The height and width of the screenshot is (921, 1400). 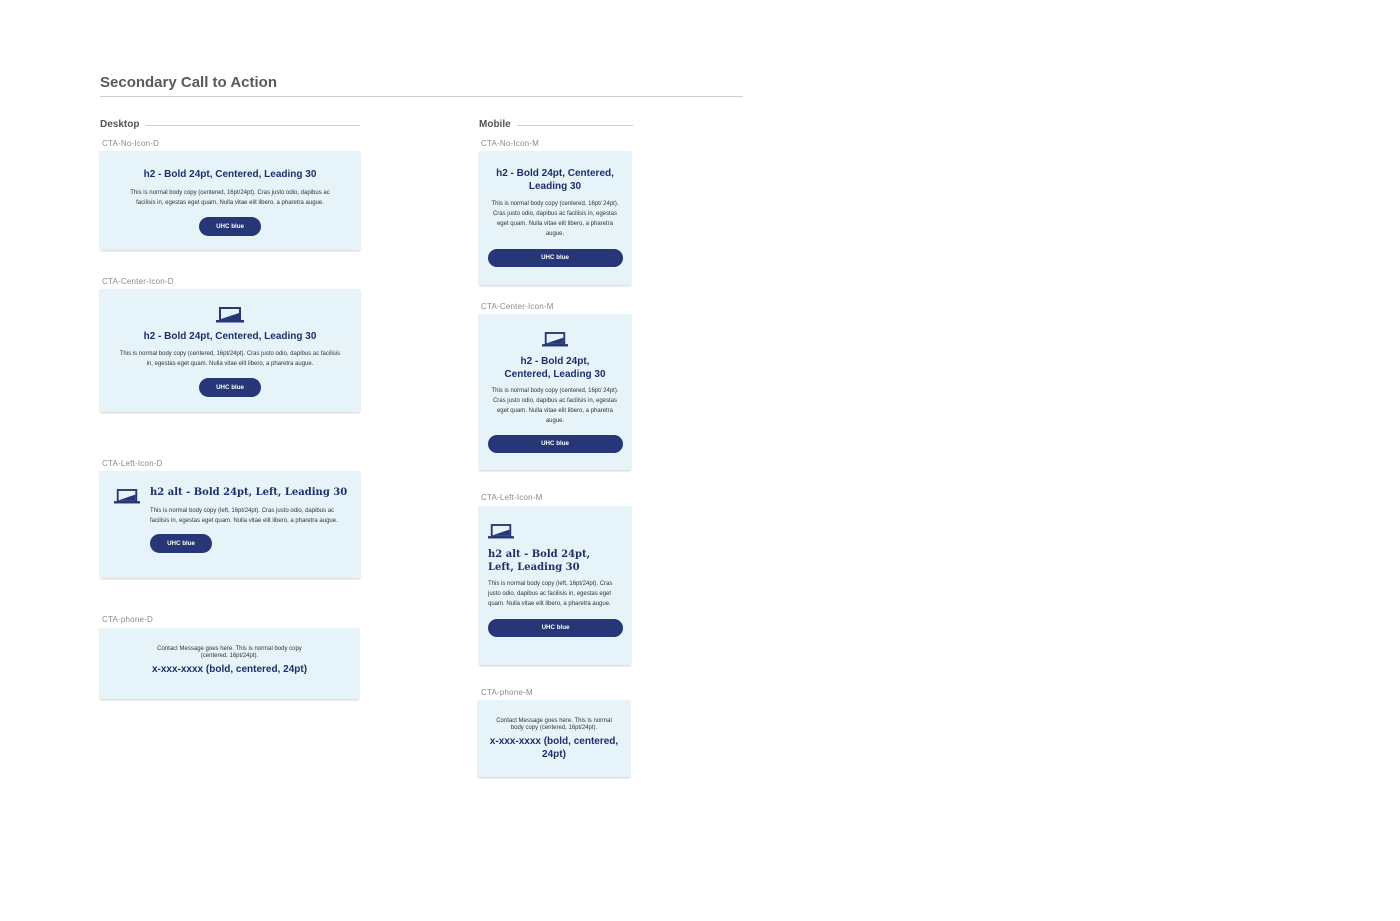 What do you see at coordinates (127, 619) in the screenshot?
I see `variant-label: CTA-phone-D` at bounding box center [127, 619].